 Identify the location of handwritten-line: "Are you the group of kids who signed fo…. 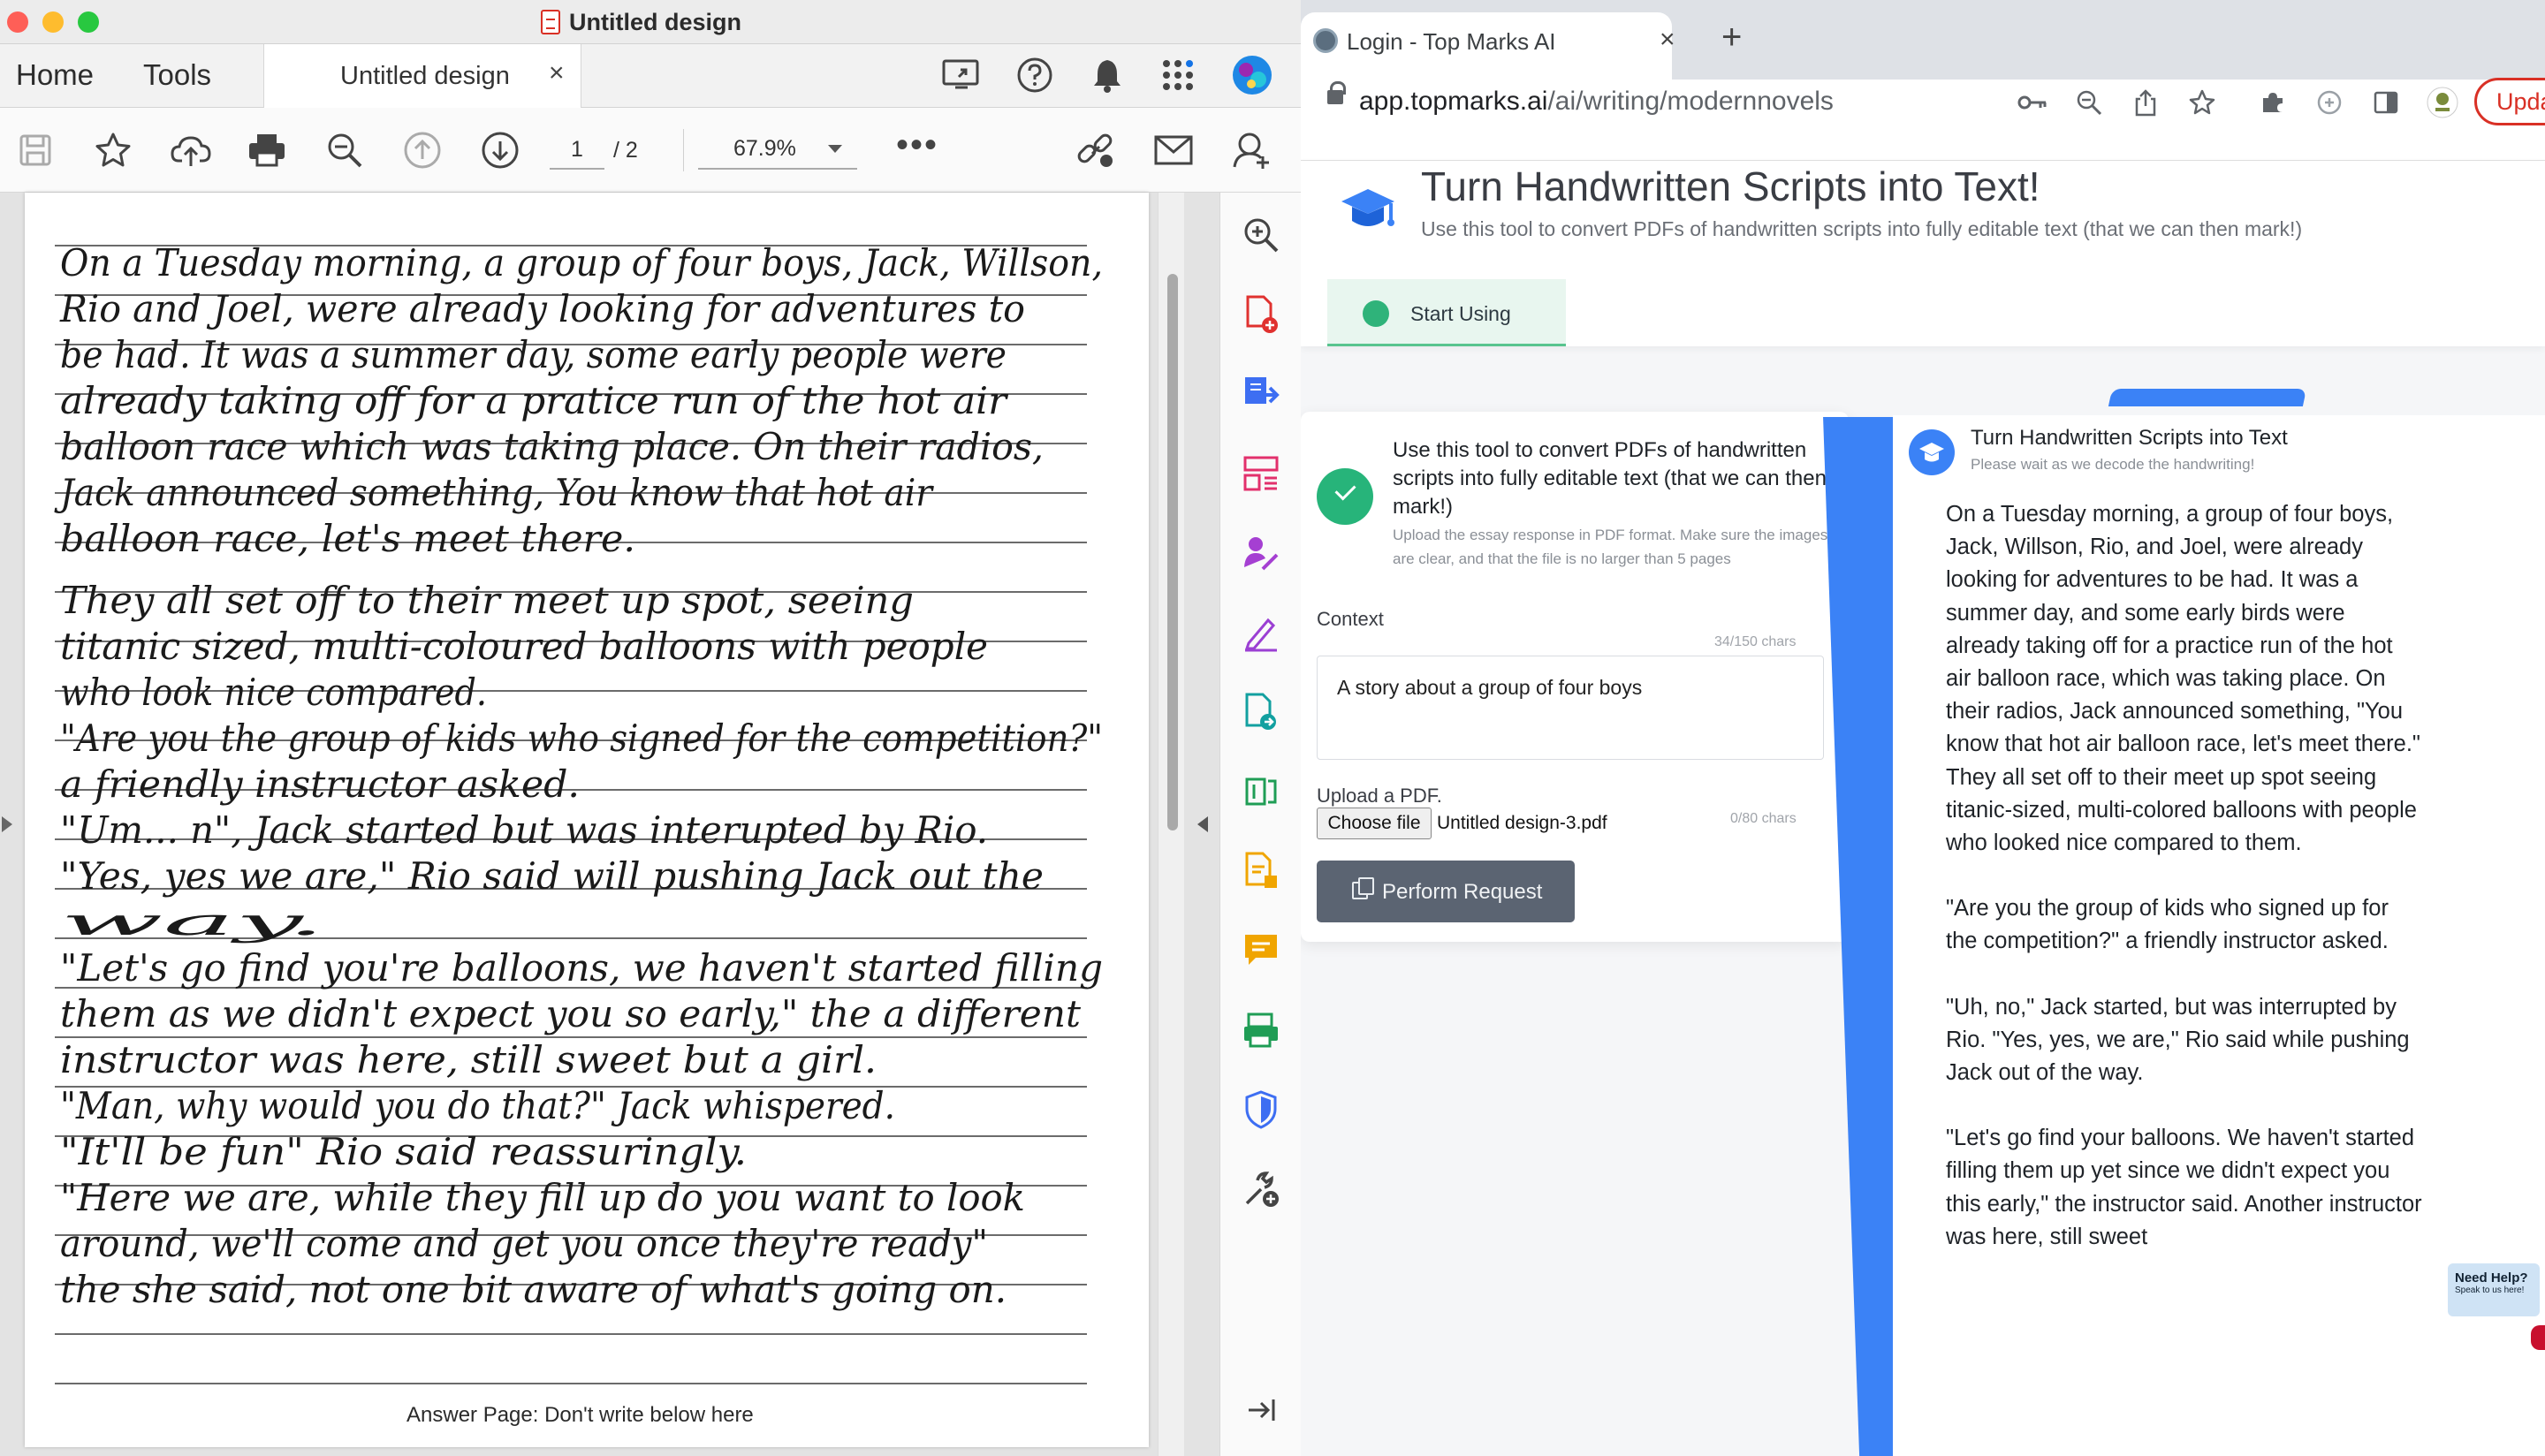
(581, 738).